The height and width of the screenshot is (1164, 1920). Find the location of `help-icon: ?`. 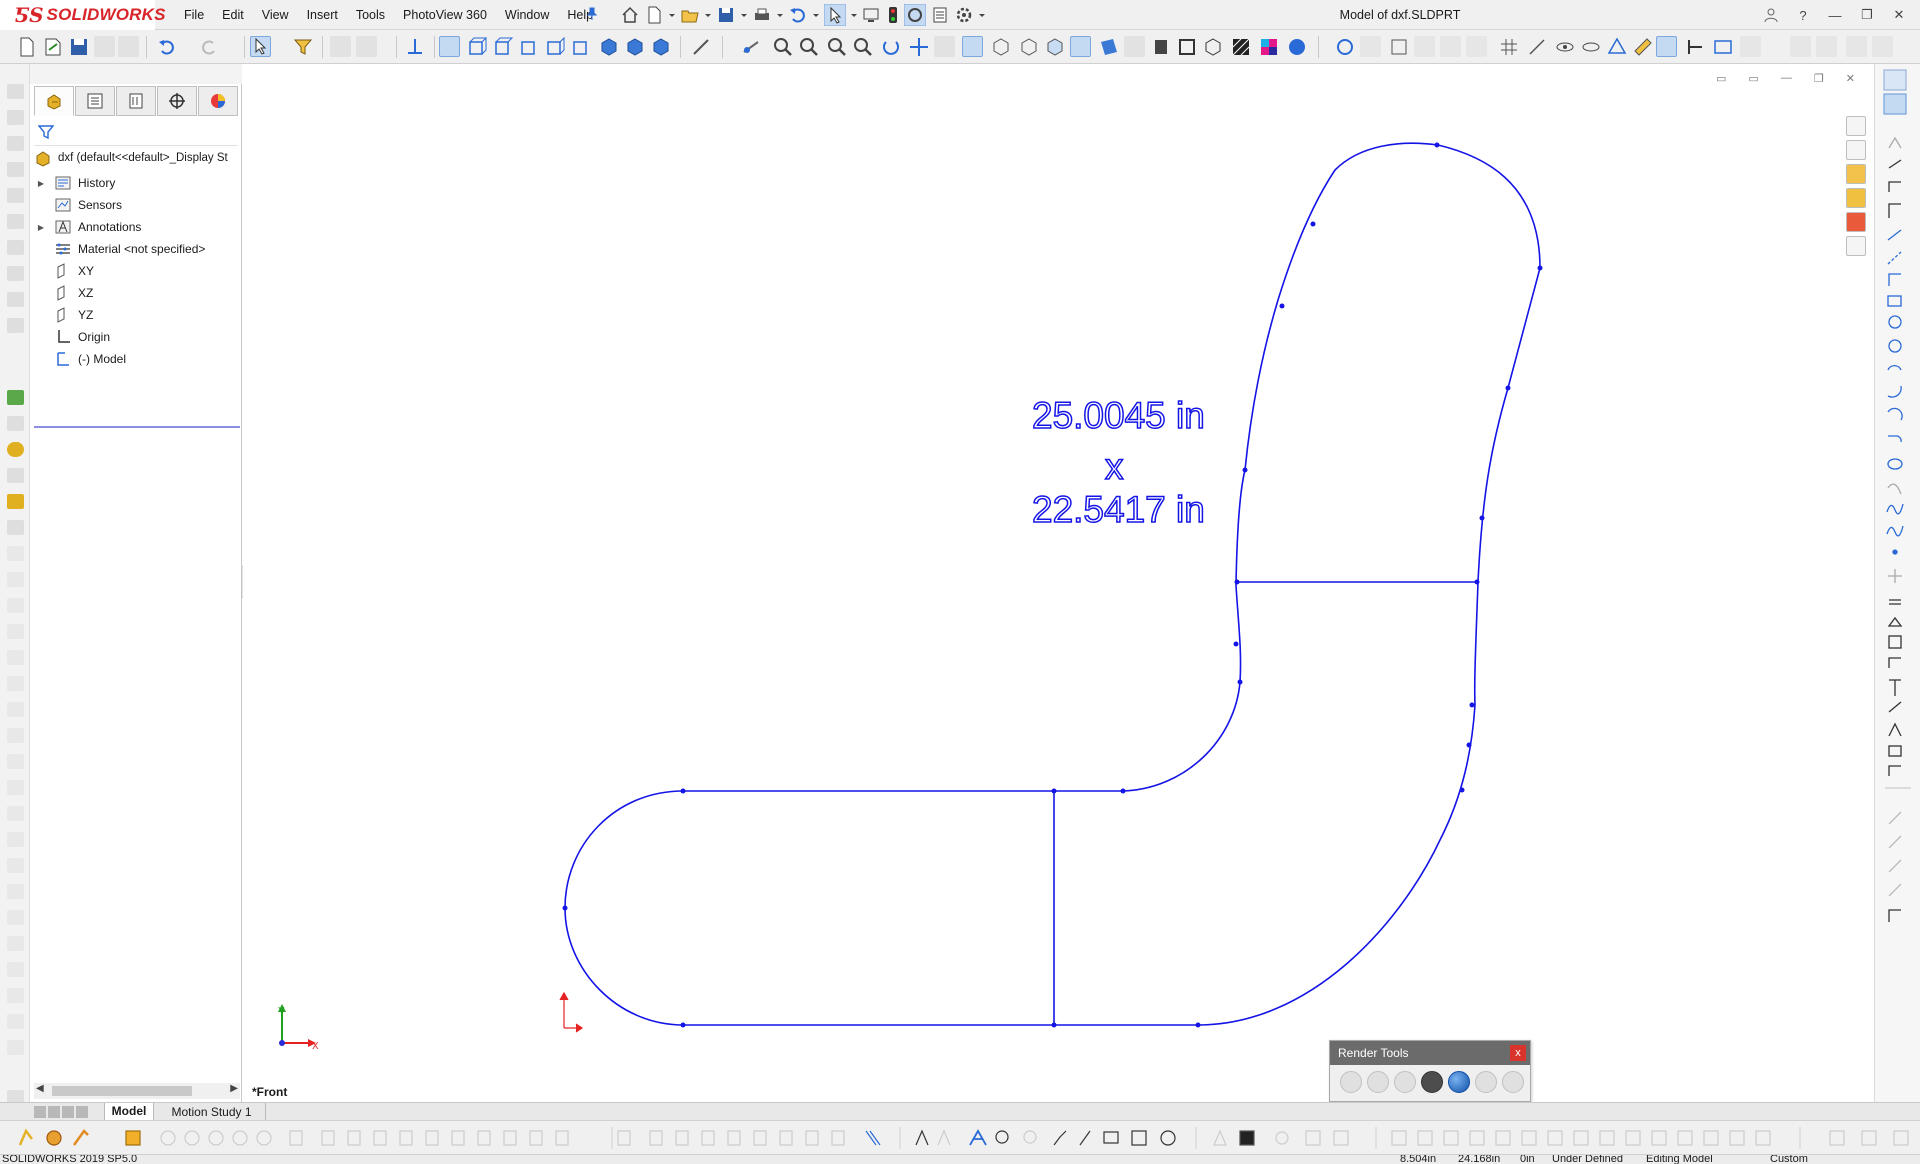

help-icon: ? is located at coordinates (1803, 15).